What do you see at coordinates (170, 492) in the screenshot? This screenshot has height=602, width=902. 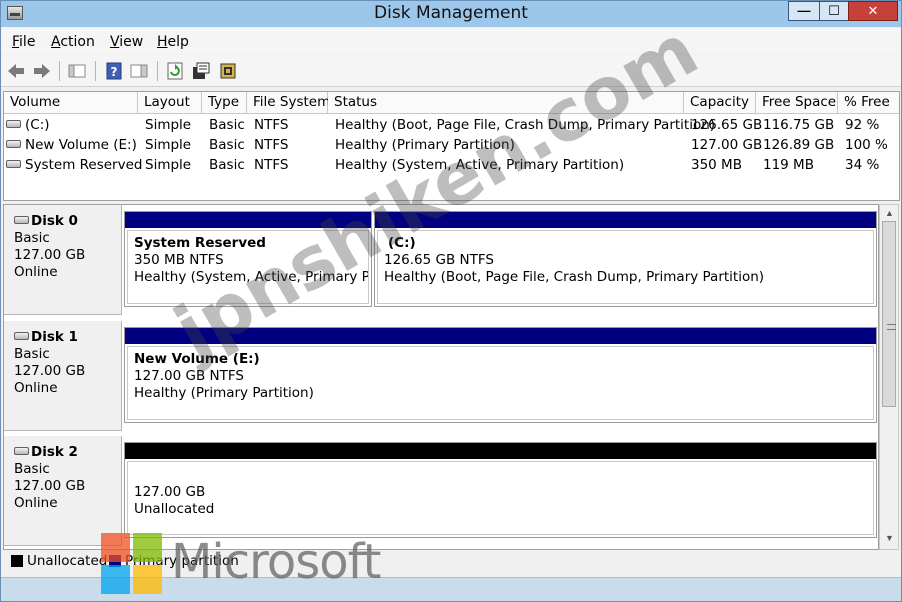 I see `partition-size: 127.00 GB` at bounding box center [170, 492].